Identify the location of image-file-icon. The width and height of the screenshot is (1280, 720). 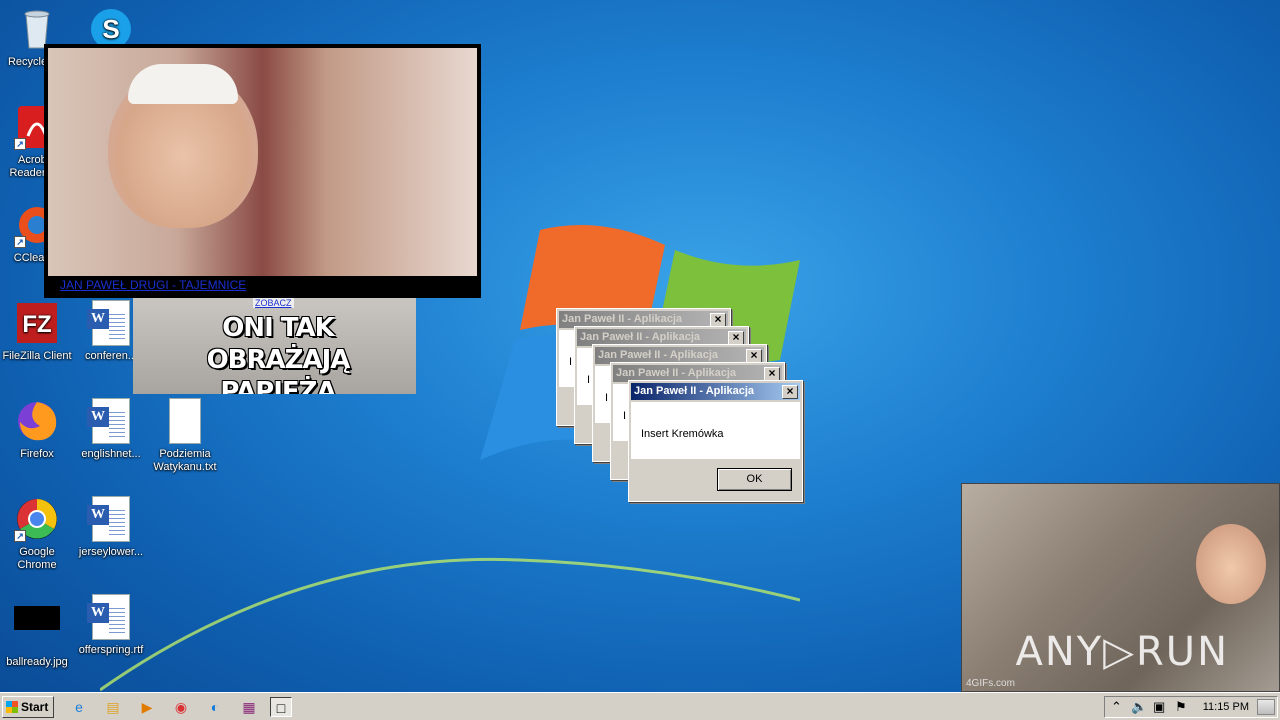
(37, 629).